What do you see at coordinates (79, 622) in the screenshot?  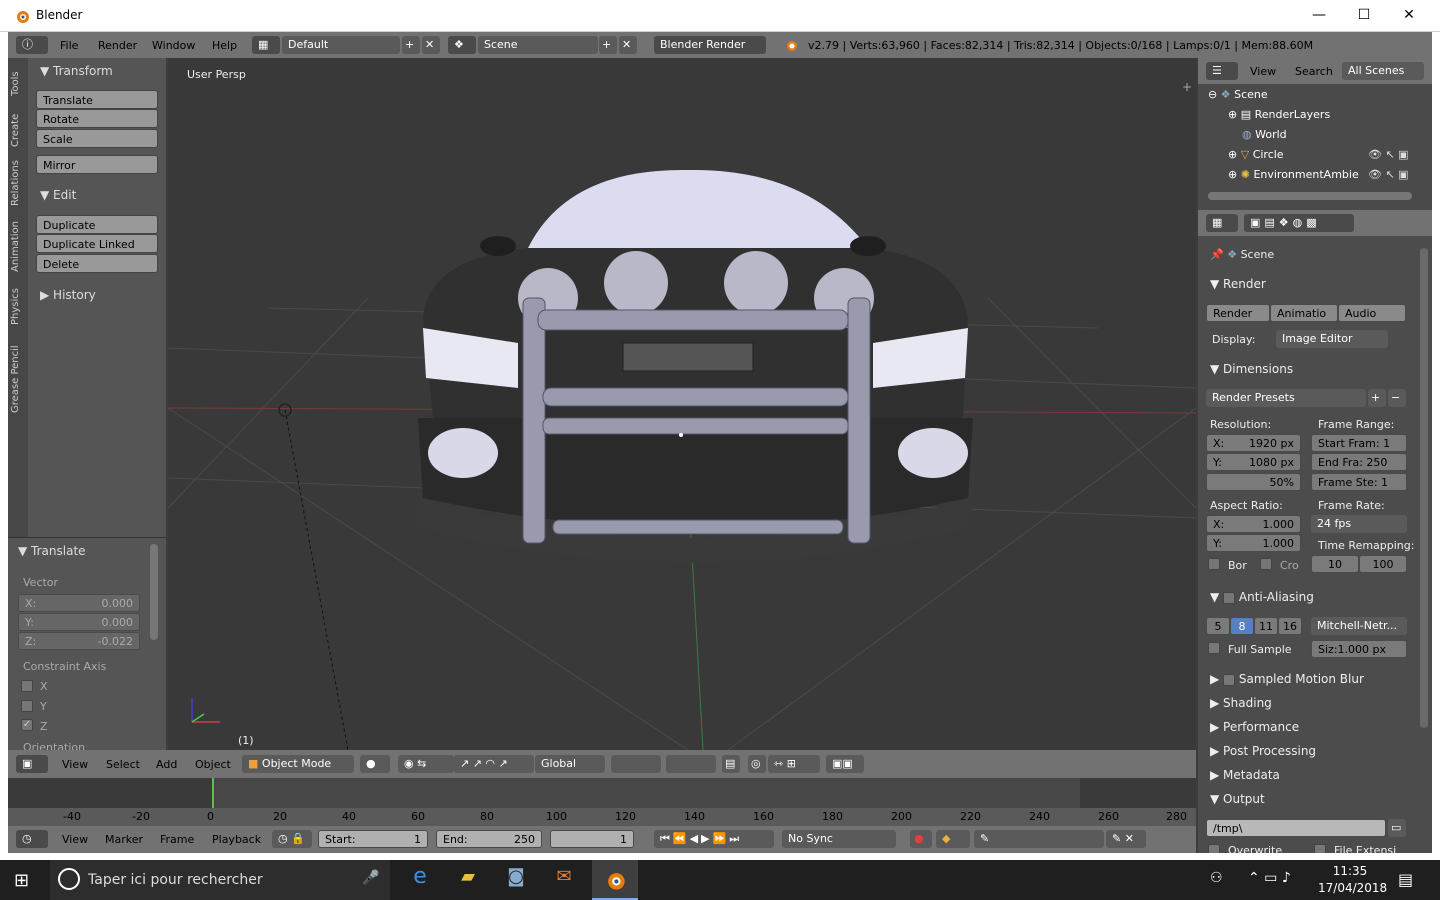 I see `vector-y-field: Y: 0.000` at bounding box center [79, 622].